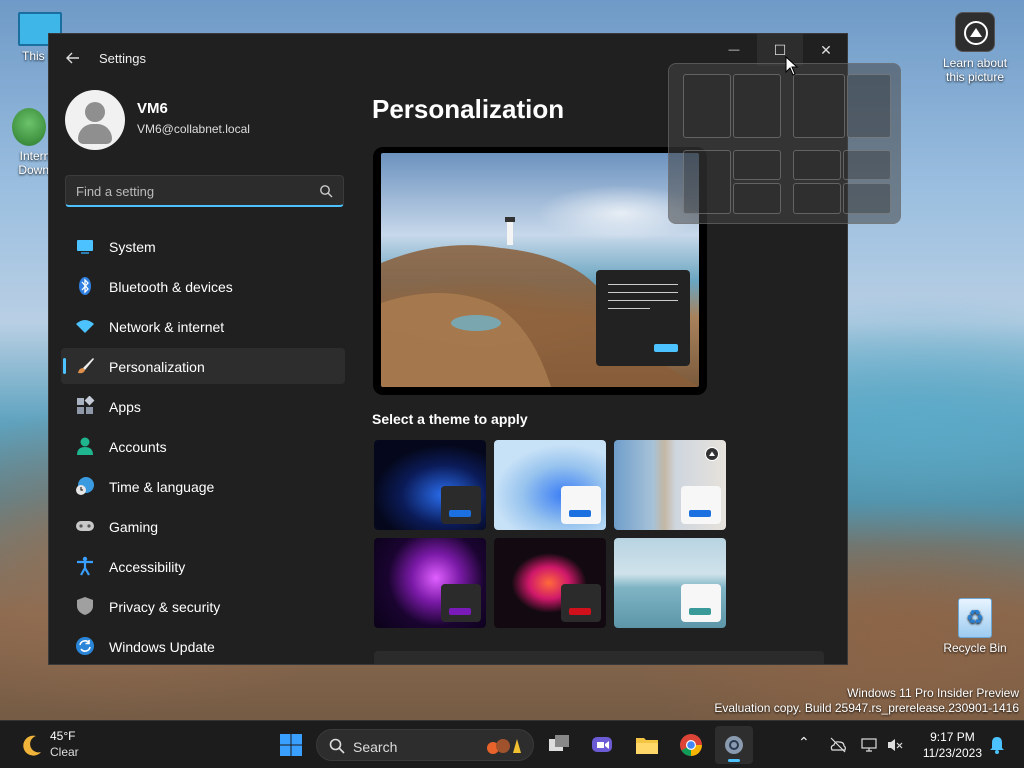 The height and width of the screenshot is (768, 1024). I want to click on moon-icon, so click(32, 745).